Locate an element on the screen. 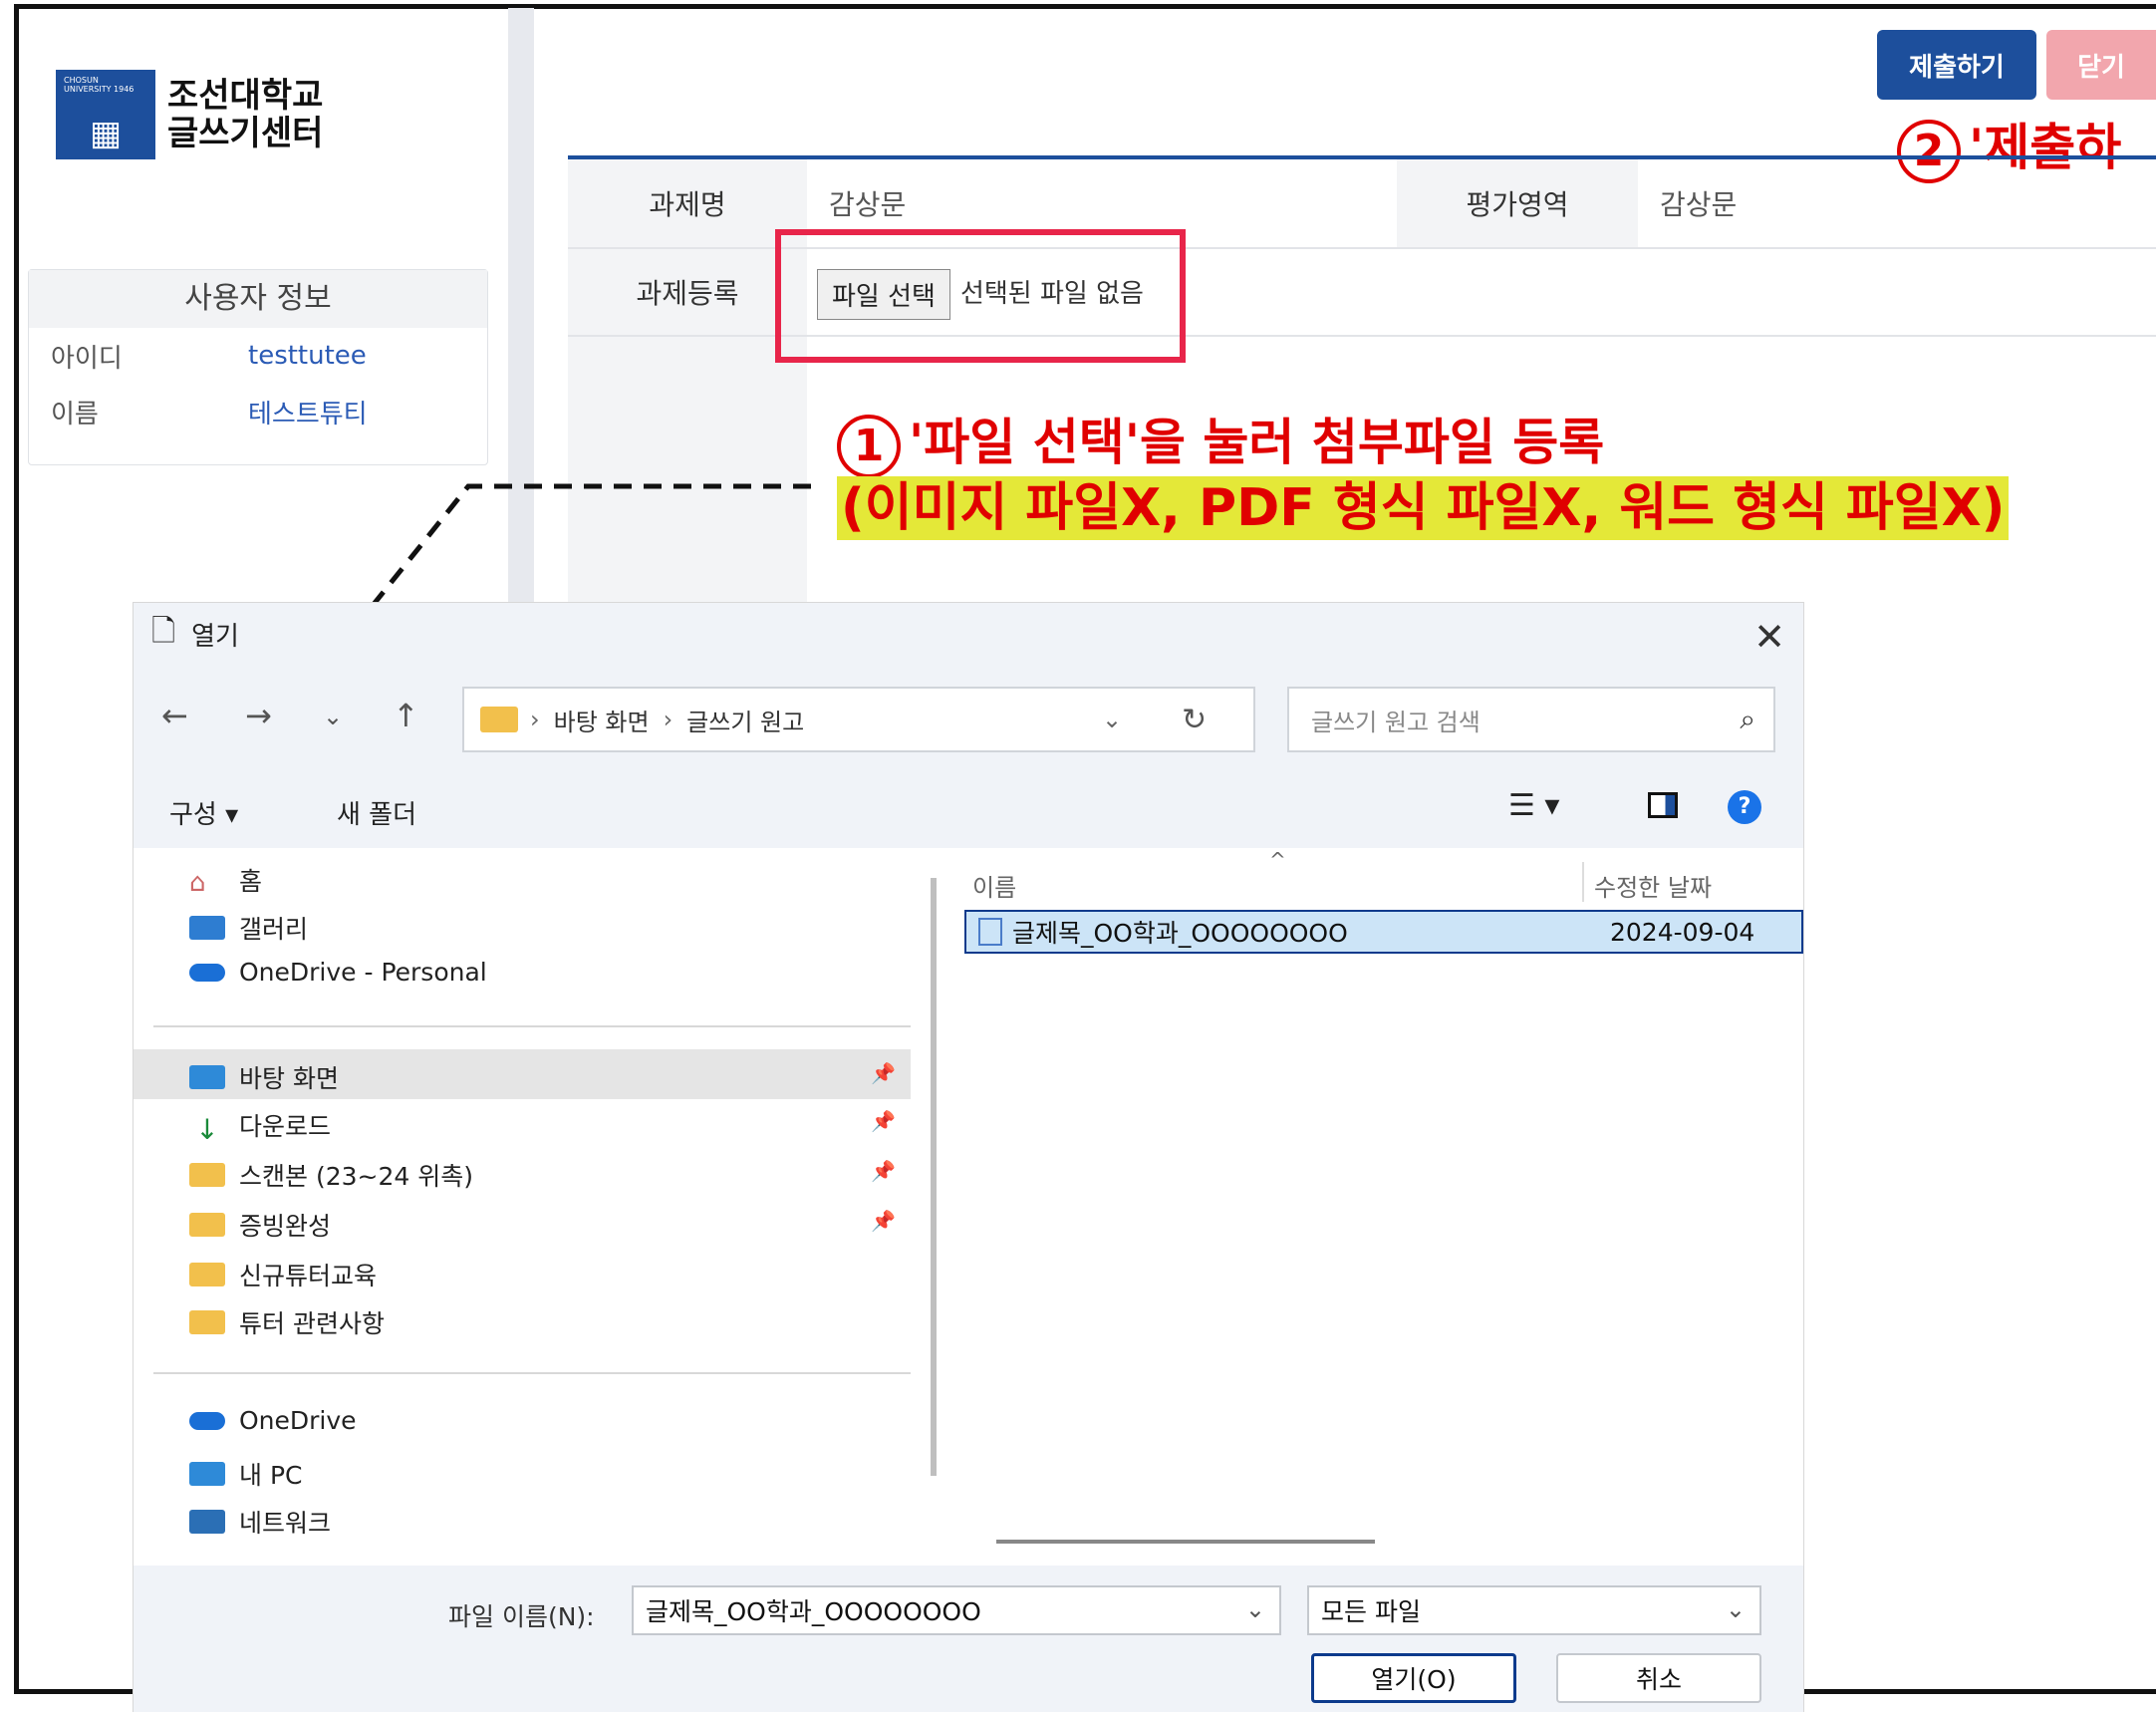 This screenshot has height=1712, width=2156. dialog-titlebar: 🗋 열기 ✕ is located at coordinates (969, 634).